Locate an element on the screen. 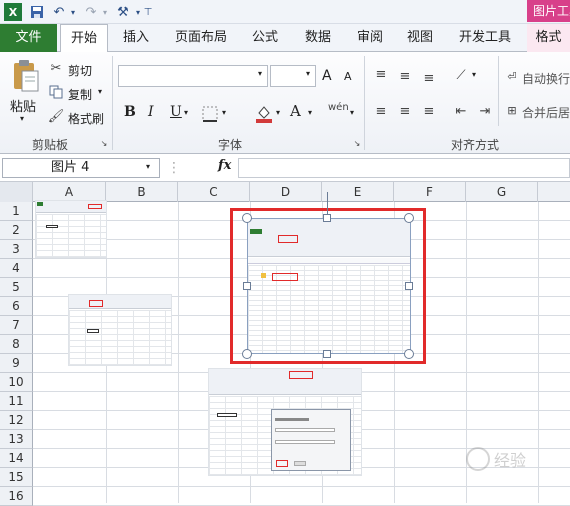  tab-formulas: 公式 is located at coordinates (265, 38).